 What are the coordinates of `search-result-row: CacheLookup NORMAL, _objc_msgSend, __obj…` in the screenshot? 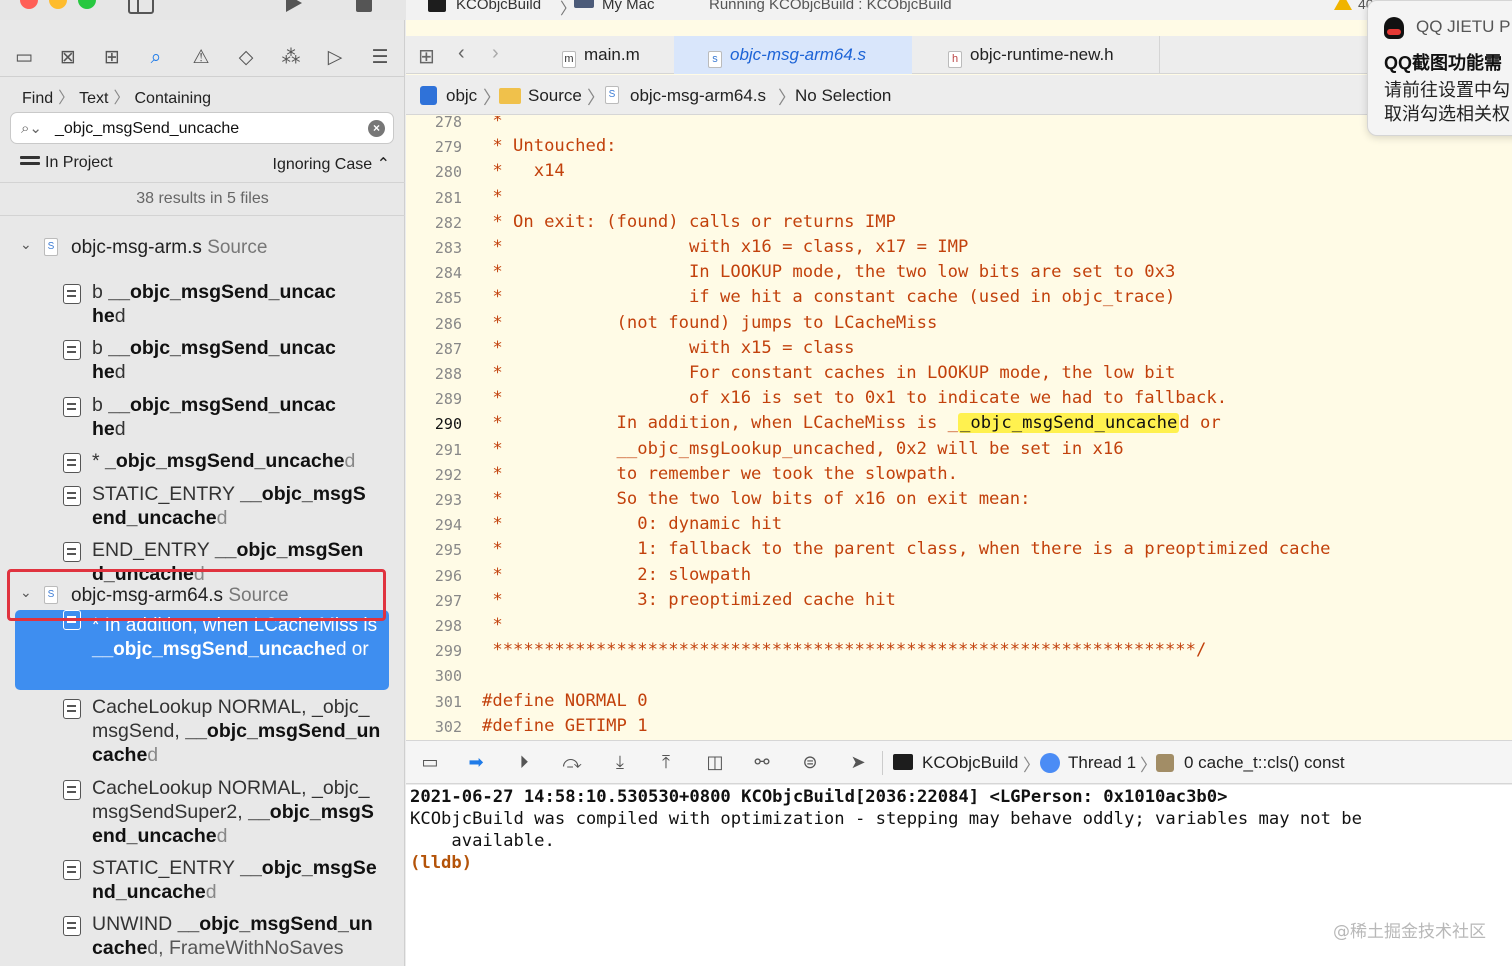 It's located at (202, 736).